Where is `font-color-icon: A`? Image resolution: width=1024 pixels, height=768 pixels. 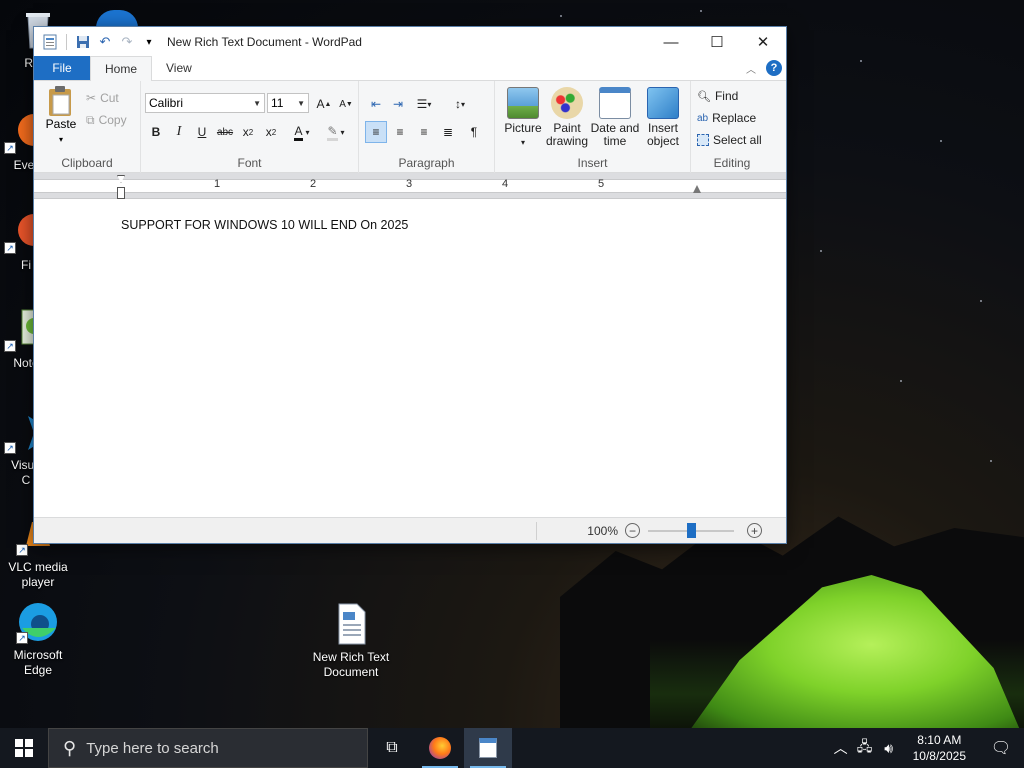
font-color-icon: A is located at coordinates (298, 132).